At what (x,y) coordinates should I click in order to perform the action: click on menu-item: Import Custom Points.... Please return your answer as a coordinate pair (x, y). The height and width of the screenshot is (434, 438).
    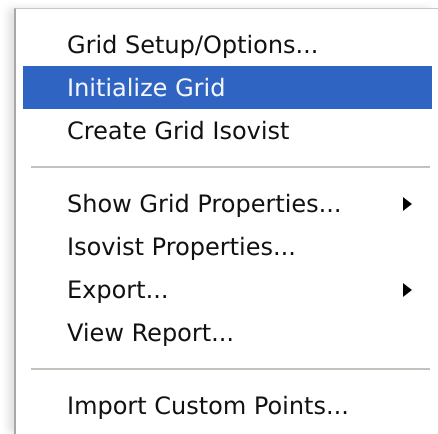
    Looking at the image, I should click on (227, 405).